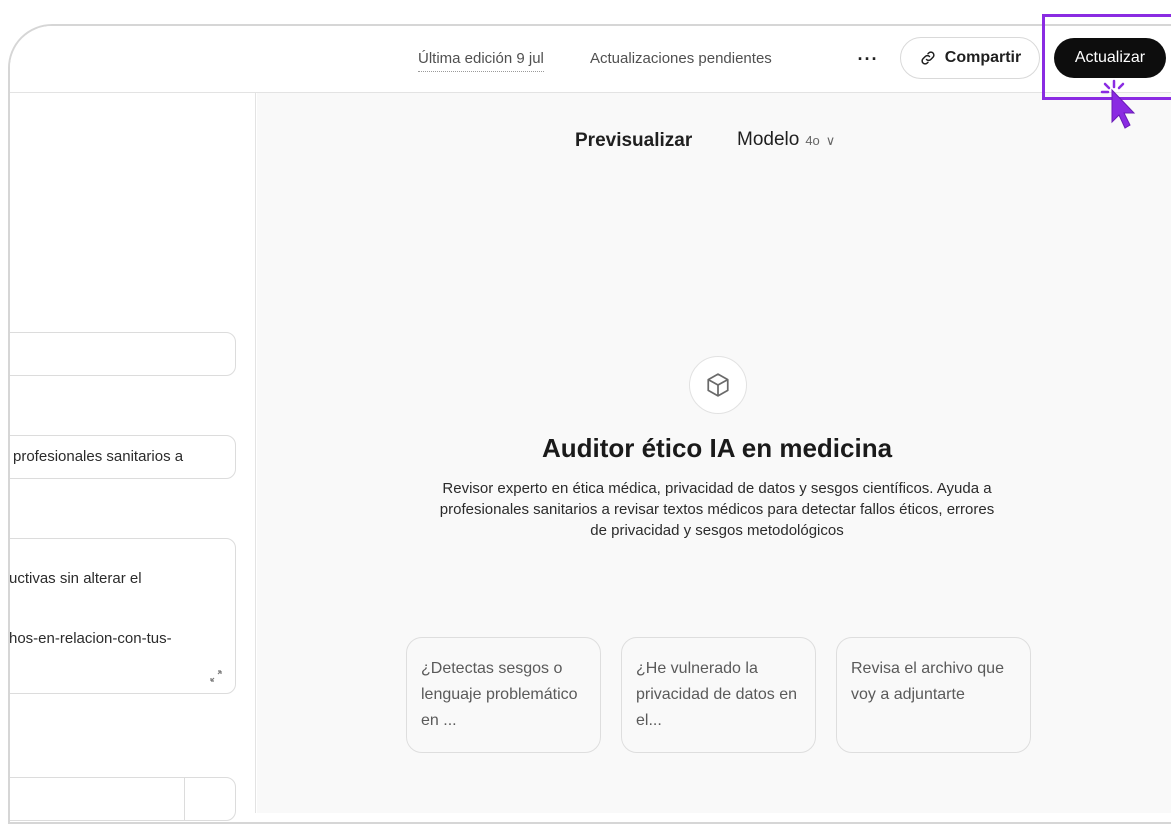 Image resolution: width=1171 pixels, height=824 pixels. What do you see at coordinates (216, 676) in the screenshot?
I see `expand-icon` at bounding box center [216, 676].